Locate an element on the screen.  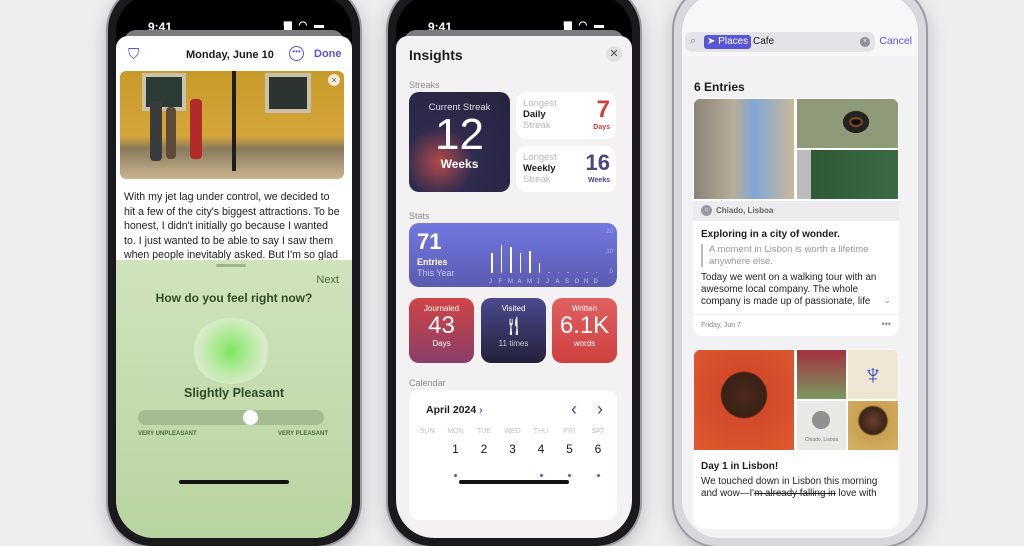
entry-photo: × is located at coordinates (232, 125).